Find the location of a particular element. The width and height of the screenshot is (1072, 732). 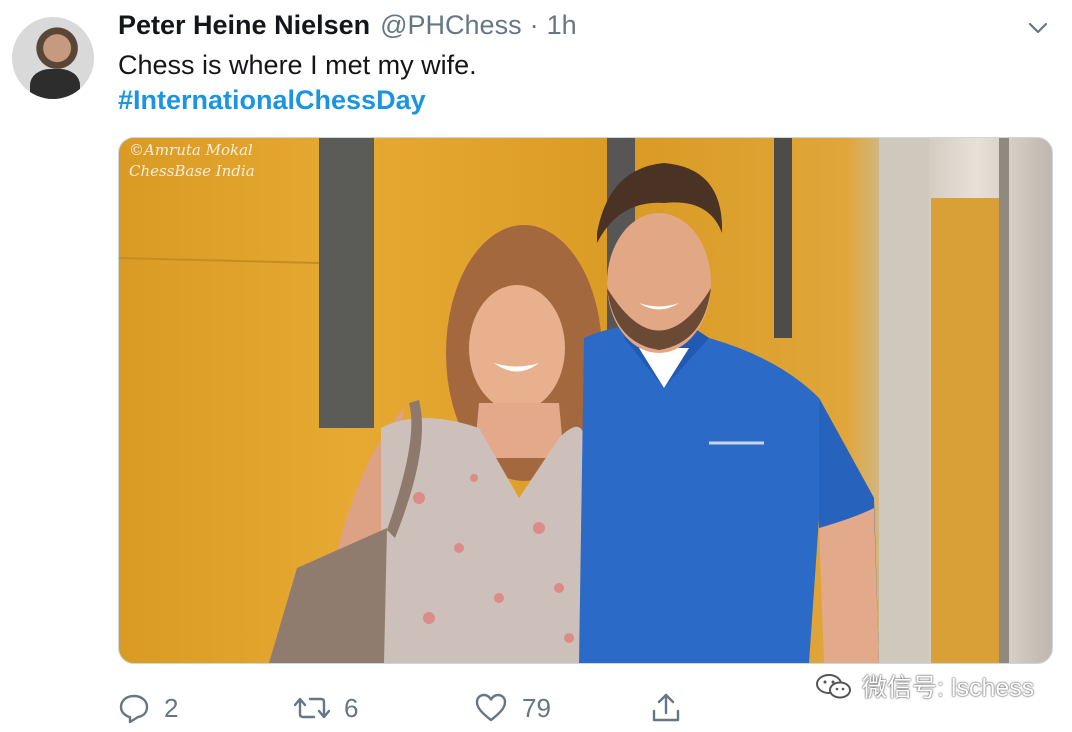

watermark-text: 微信号: lschess is located at coordinates (948, 688).